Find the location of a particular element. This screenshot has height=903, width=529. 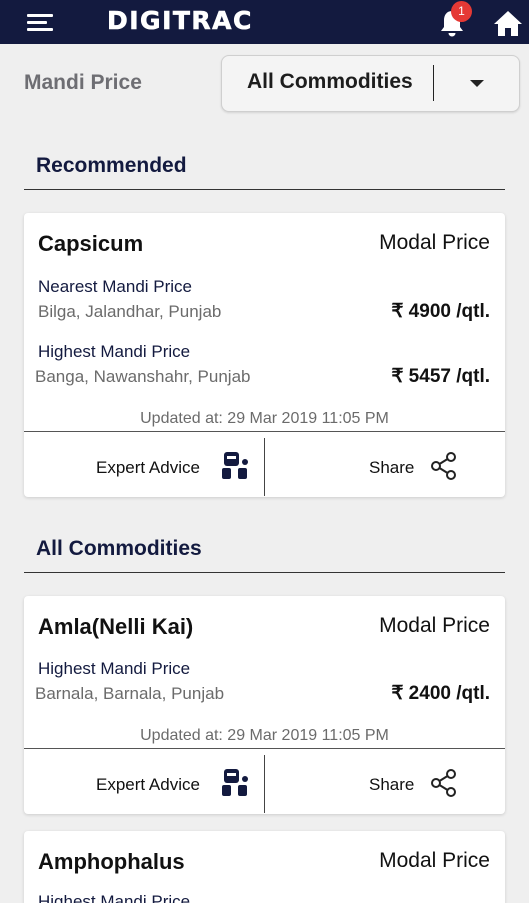

crop-name: Amphophalus is located at coordinates (111, 861).